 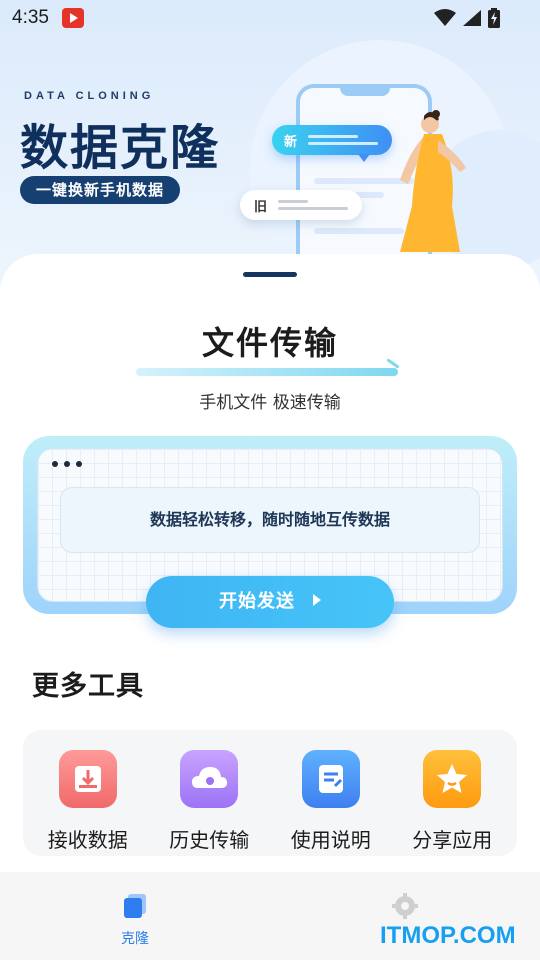 I want to click on star-share-icon, so click(x=452, y=779).